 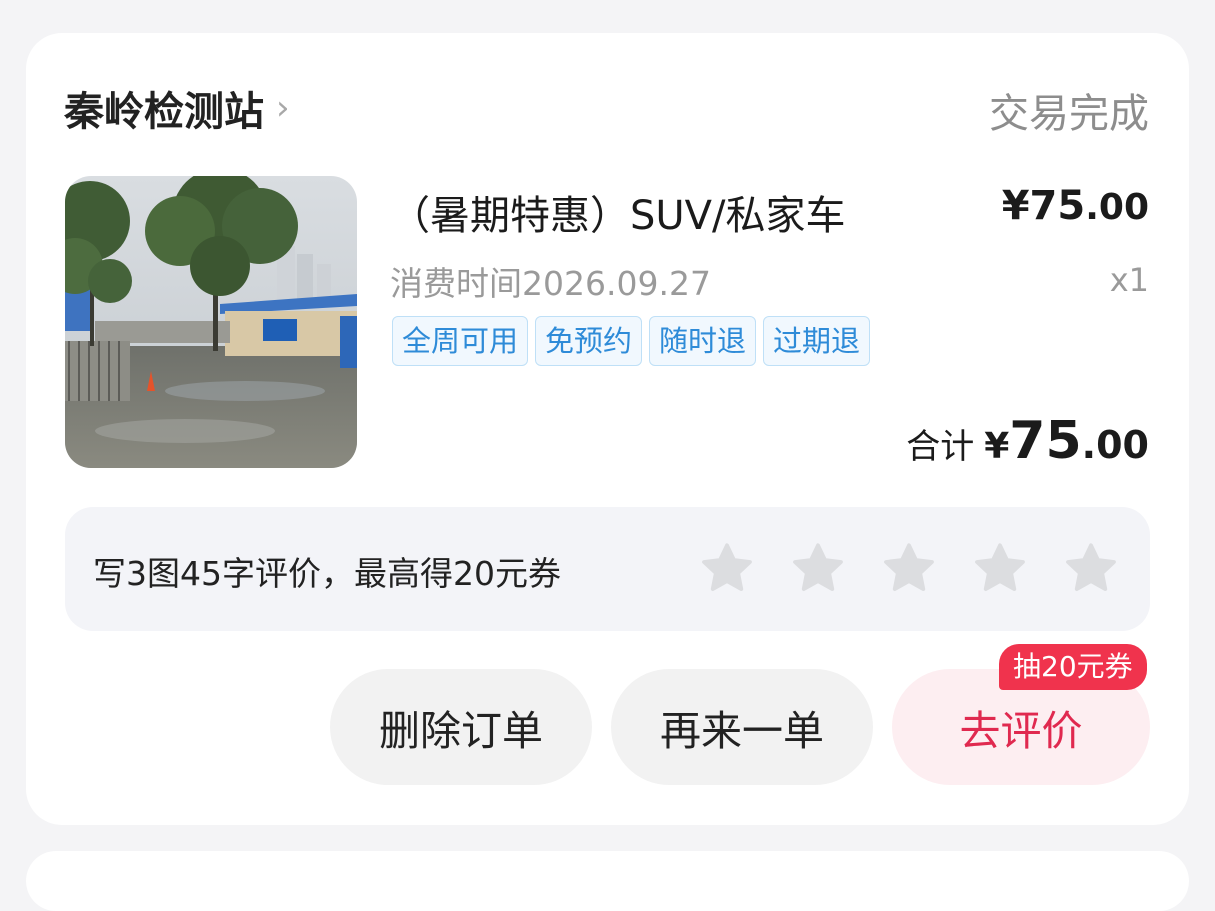 What do you see at coordinates (1045, 441) in the screenshot?
I see `total-integer: 75` at bounding box center [1045, 441].